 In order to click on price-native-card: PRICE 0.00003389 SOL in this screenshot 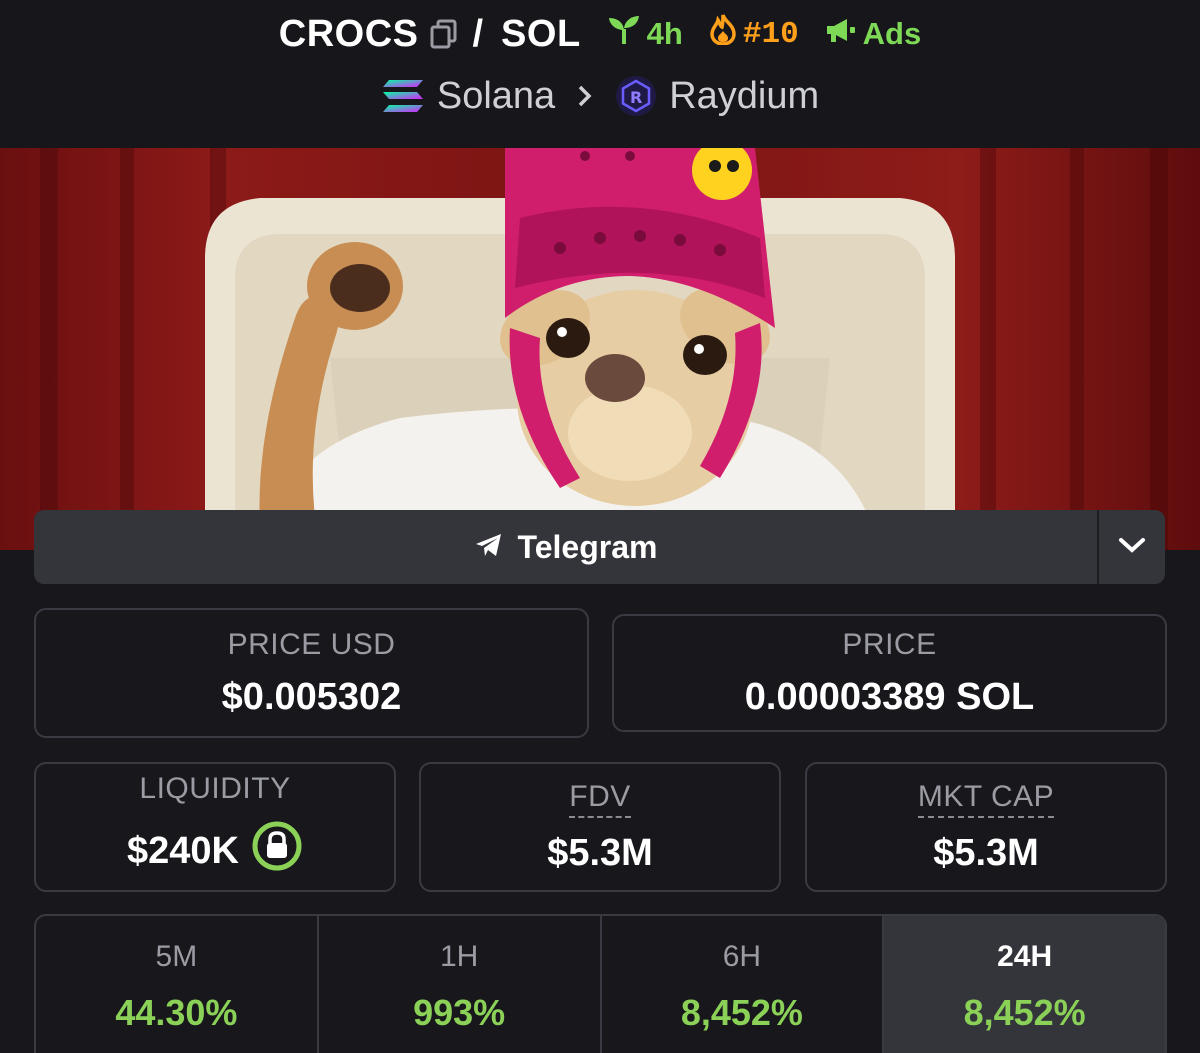, I will do `click(889, 673)`.